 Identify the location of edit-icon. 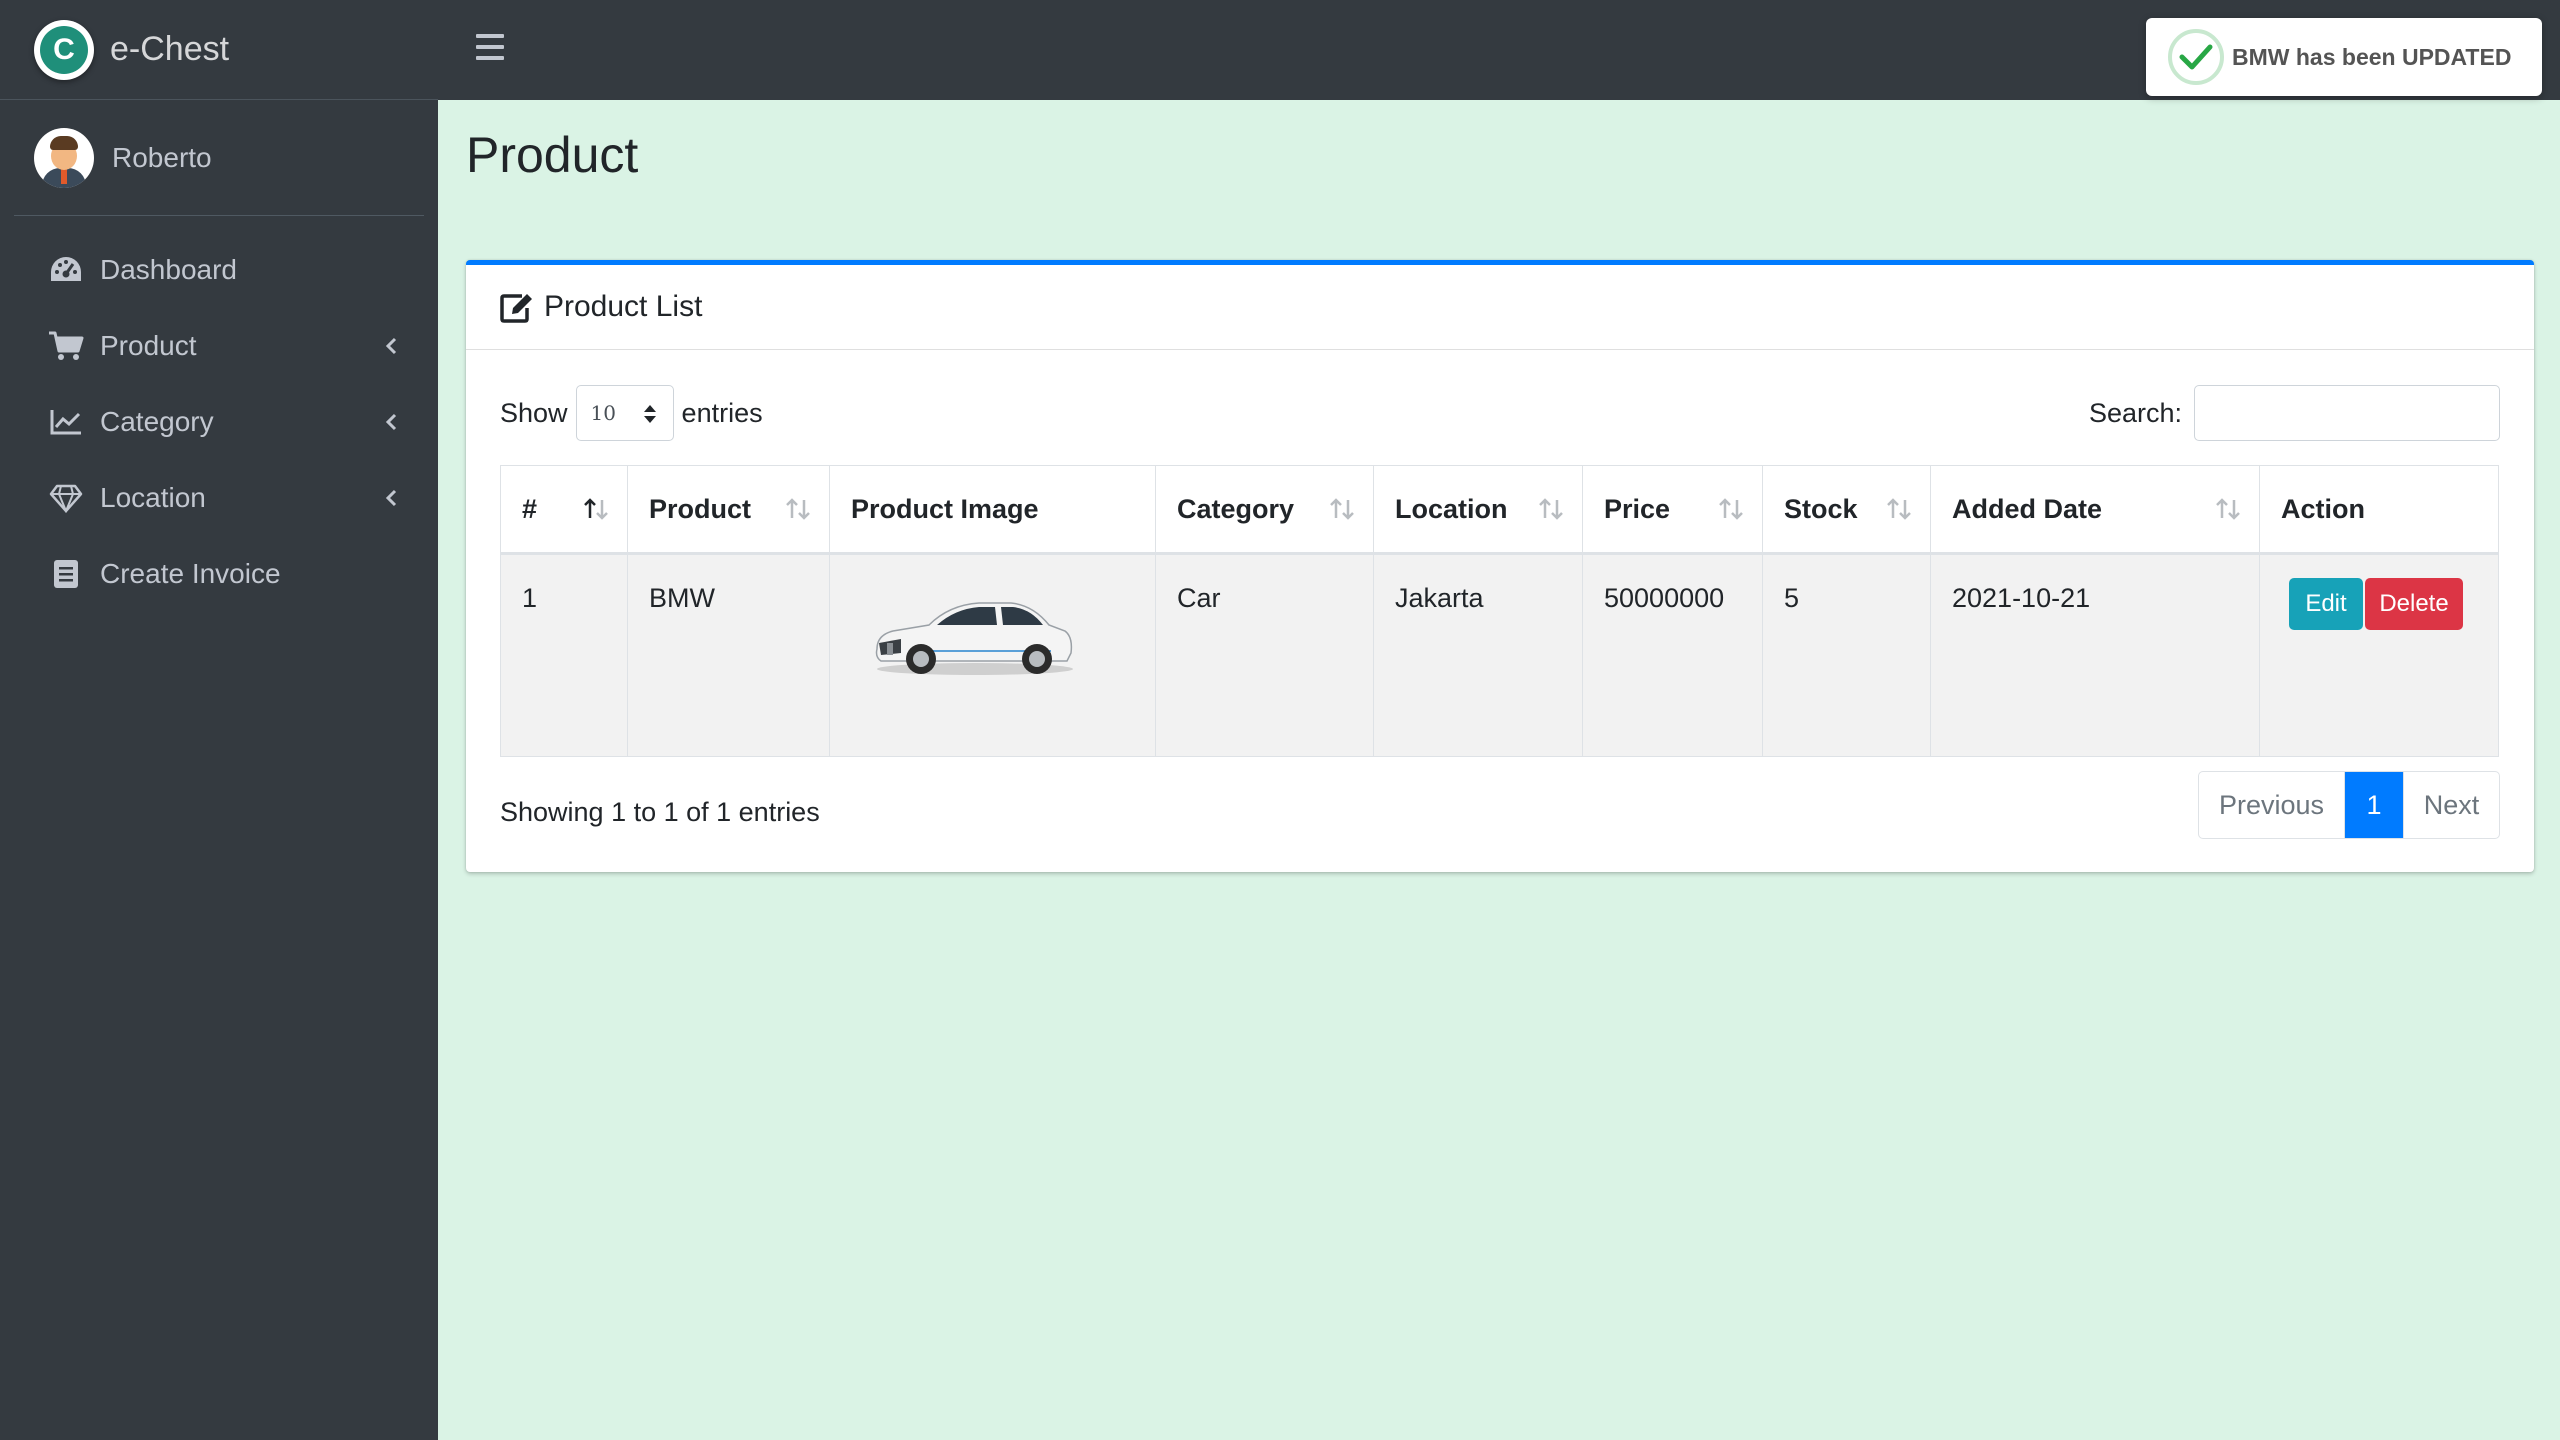
(516, 308).